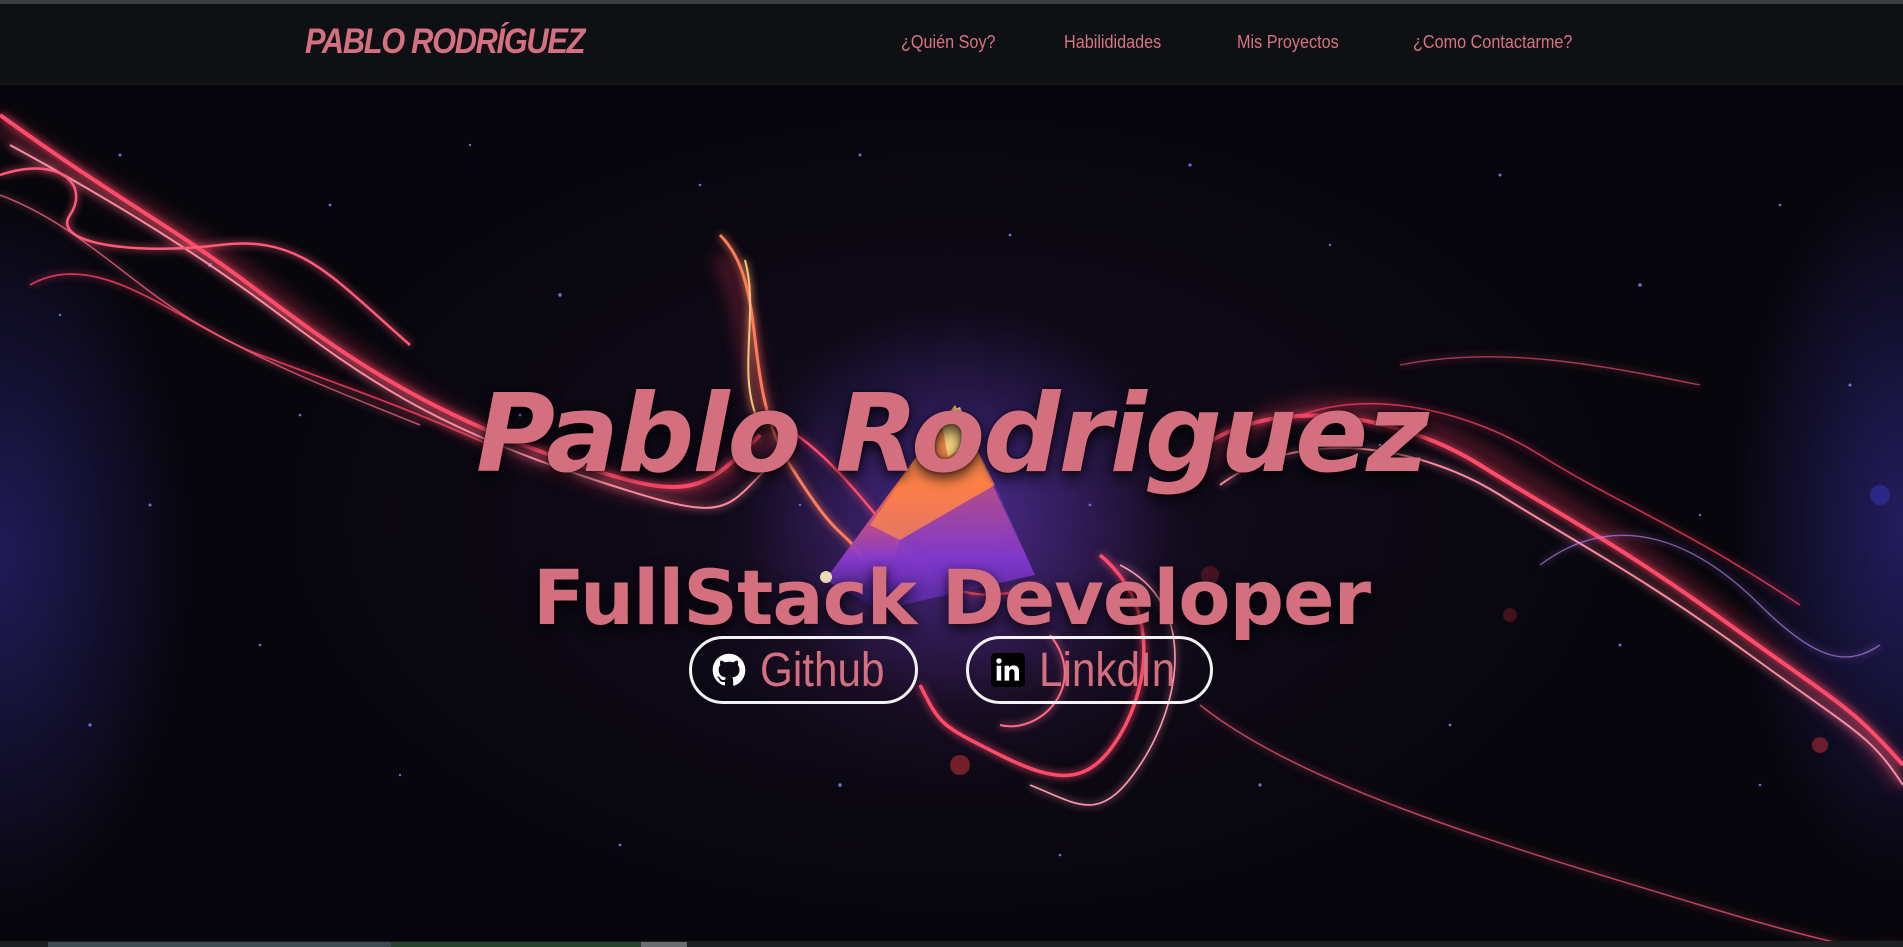 Image resolution: width=1903 pixels, height=947 pixels. Describe the element at coordinates (952, 435) in the screenshot. I see `hero-title: Pablo Rodriguez` at that location.